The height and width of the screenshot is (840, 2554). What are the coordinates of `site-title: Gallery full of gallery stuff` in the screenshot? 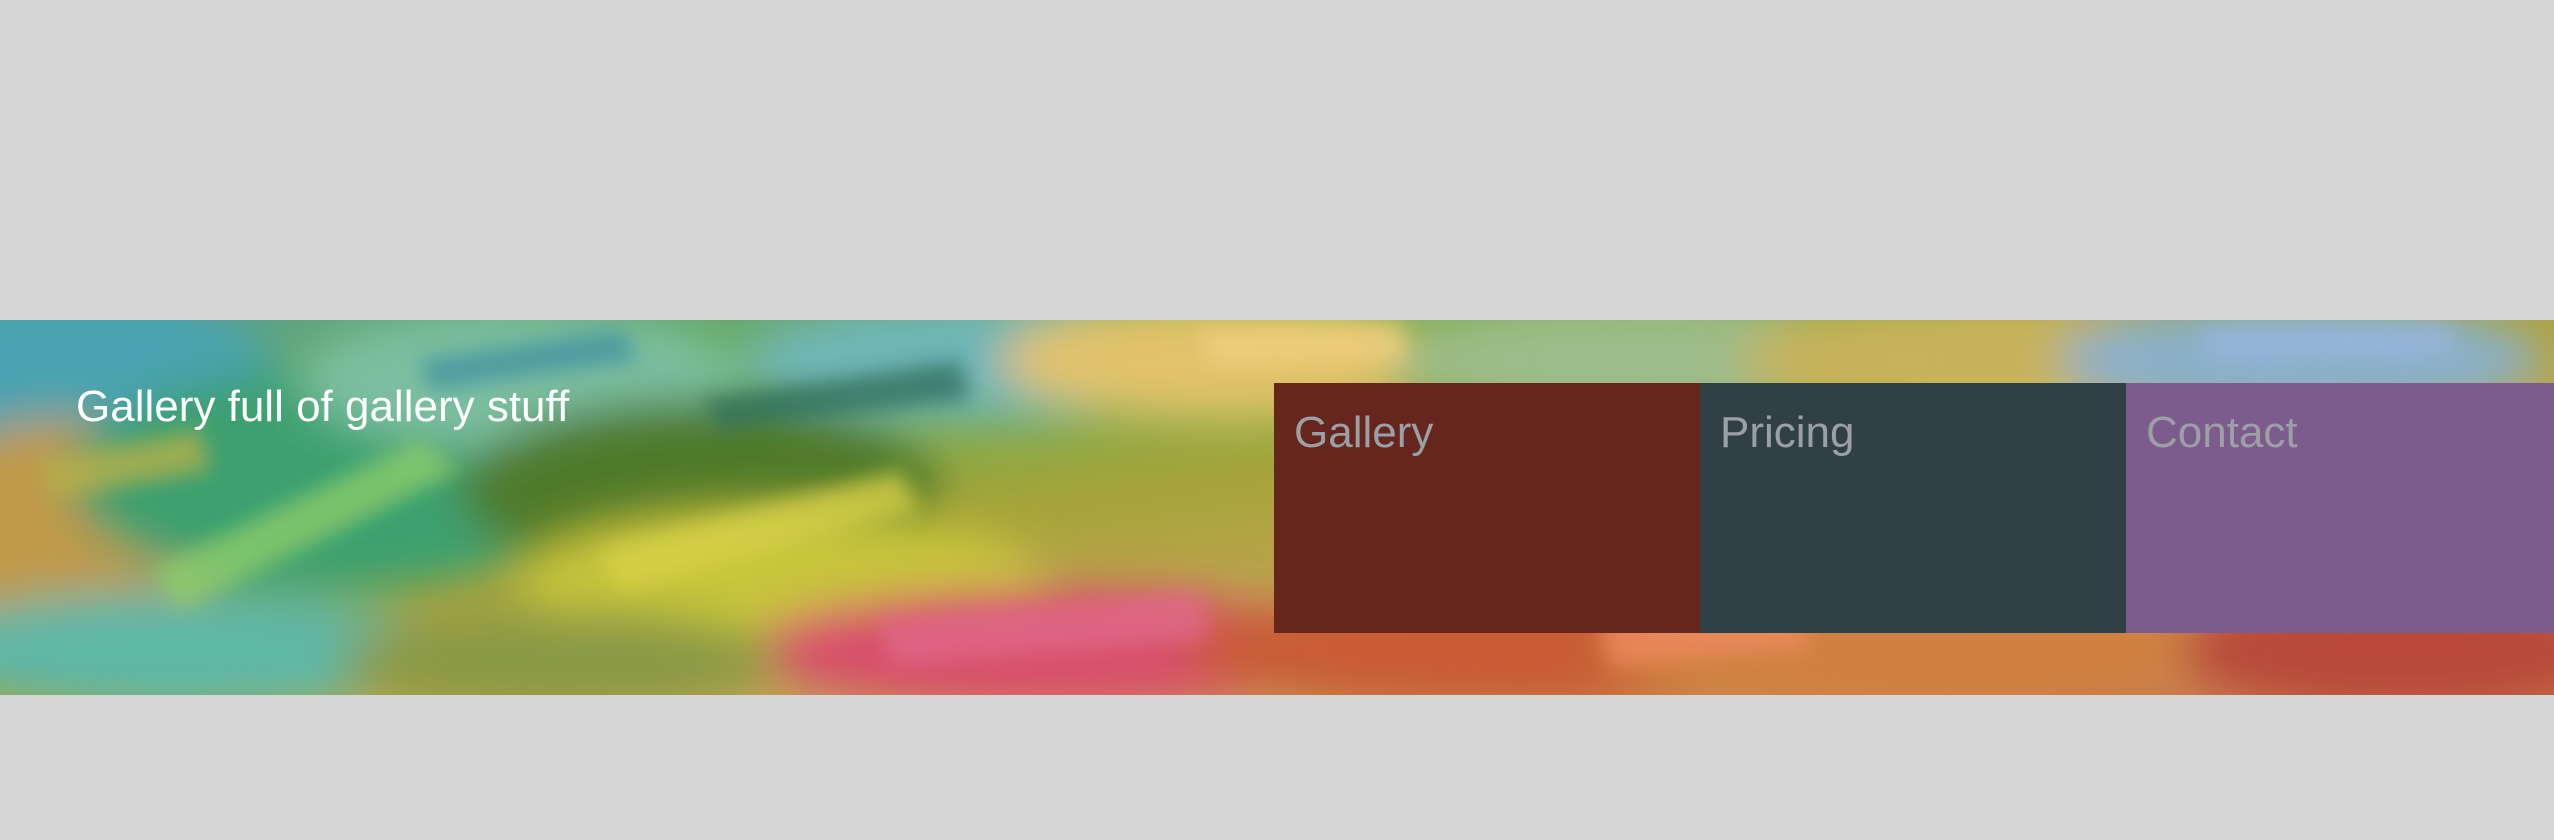 It's located at (323, 406).